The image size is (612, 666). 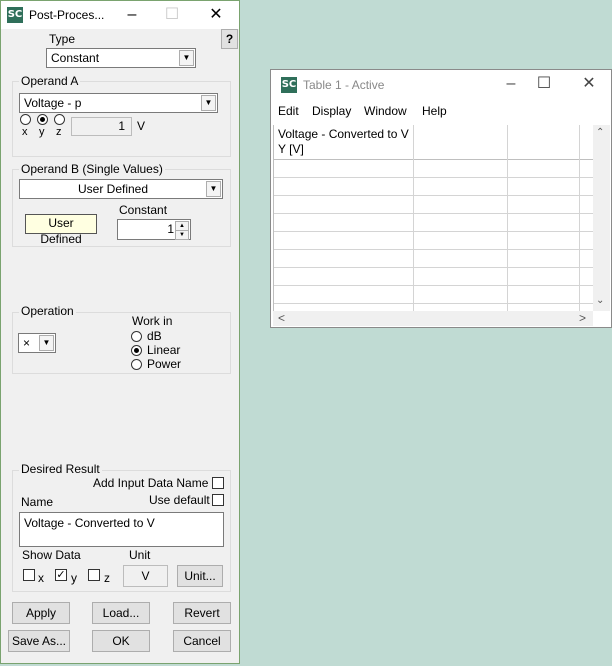 What do you see at coordinates (218, 483) in the screenshot?
I see `add-input-checkbox` at bounding box center [218, 483].